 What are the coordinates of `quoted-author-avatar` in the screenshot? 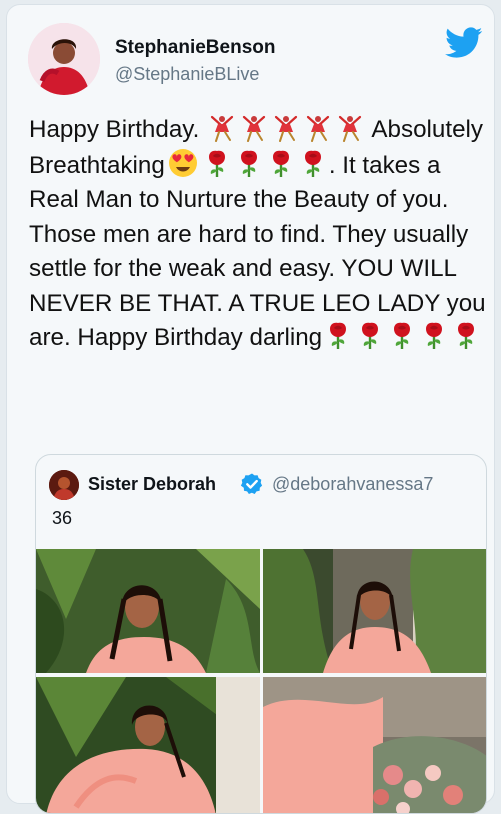 It's located at (64, 485).